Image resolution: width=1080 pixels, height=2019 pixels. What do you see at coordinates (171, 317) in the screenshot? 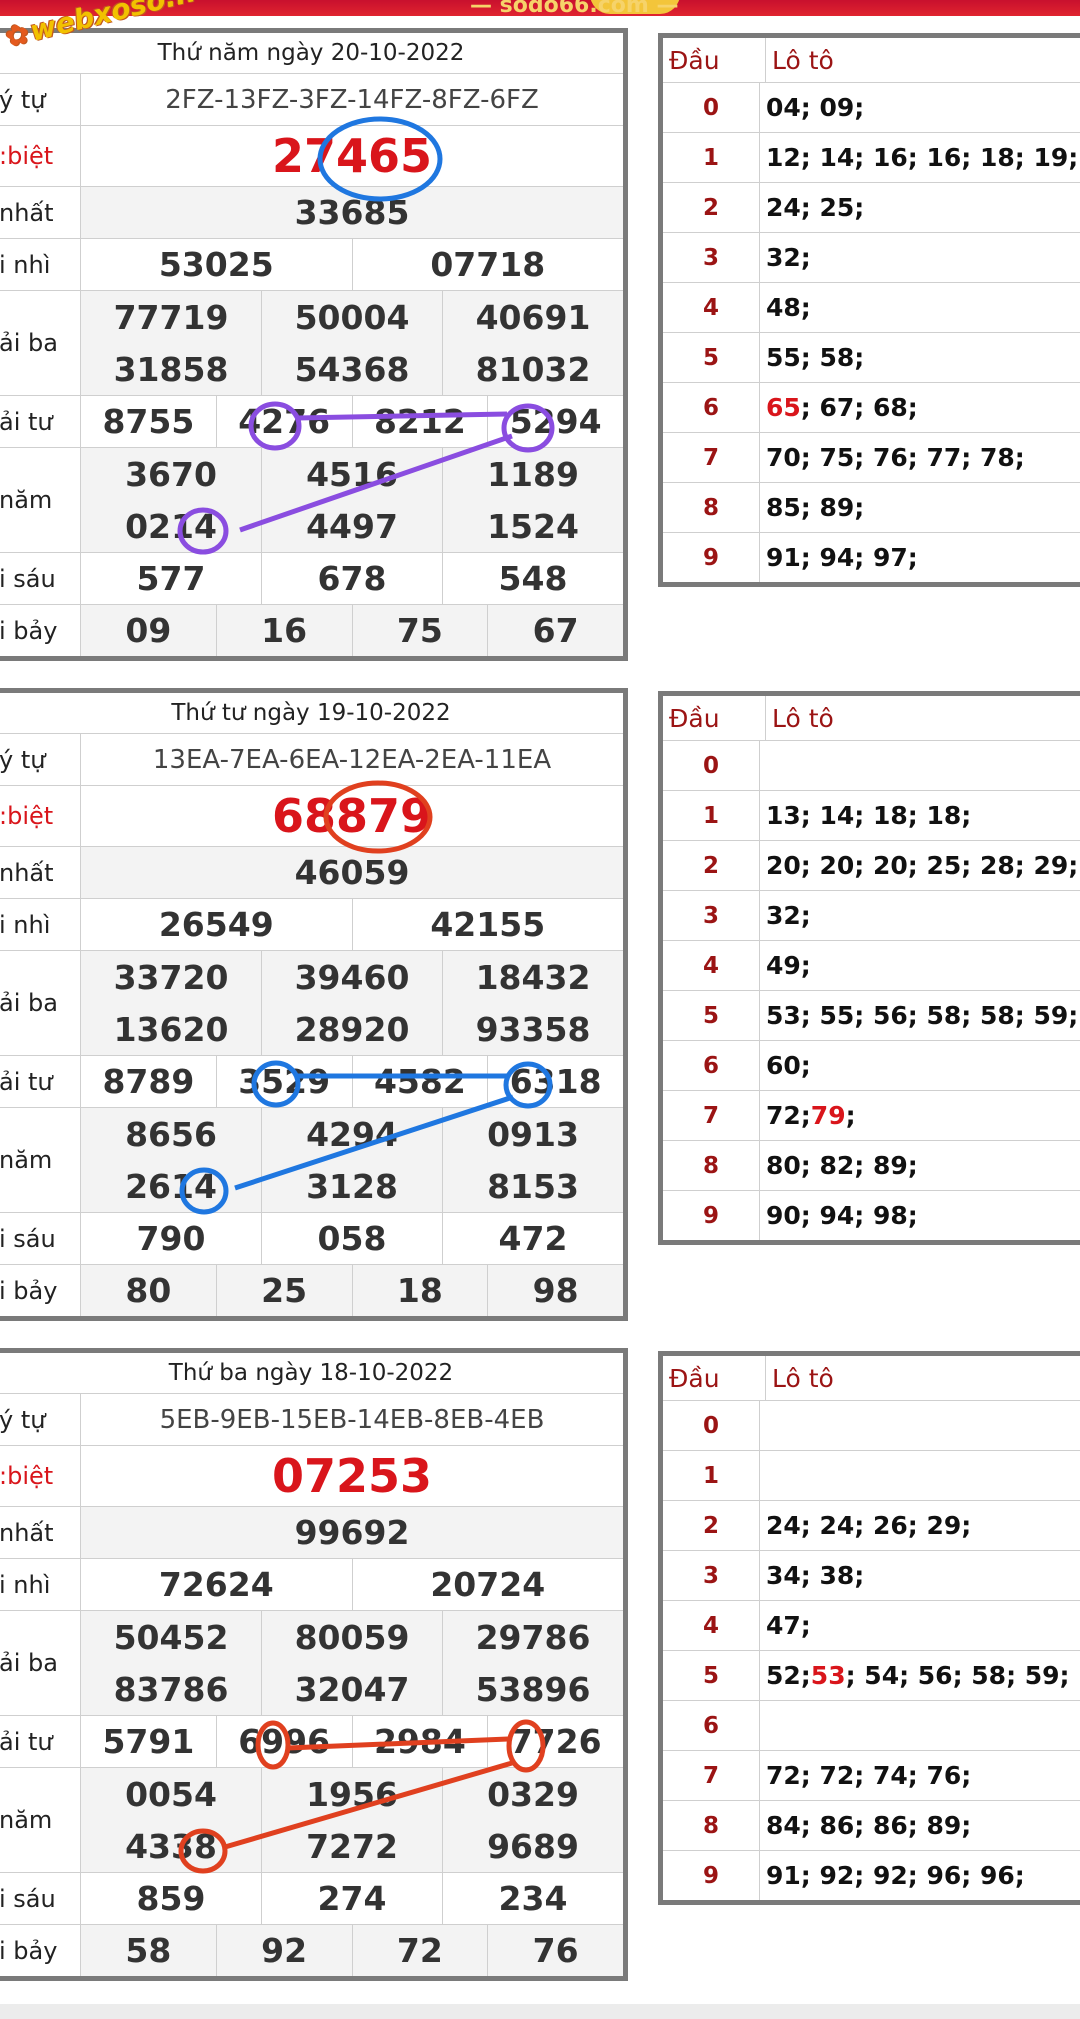
I see `third-prize: 77719` at bounding box center [171, 317].